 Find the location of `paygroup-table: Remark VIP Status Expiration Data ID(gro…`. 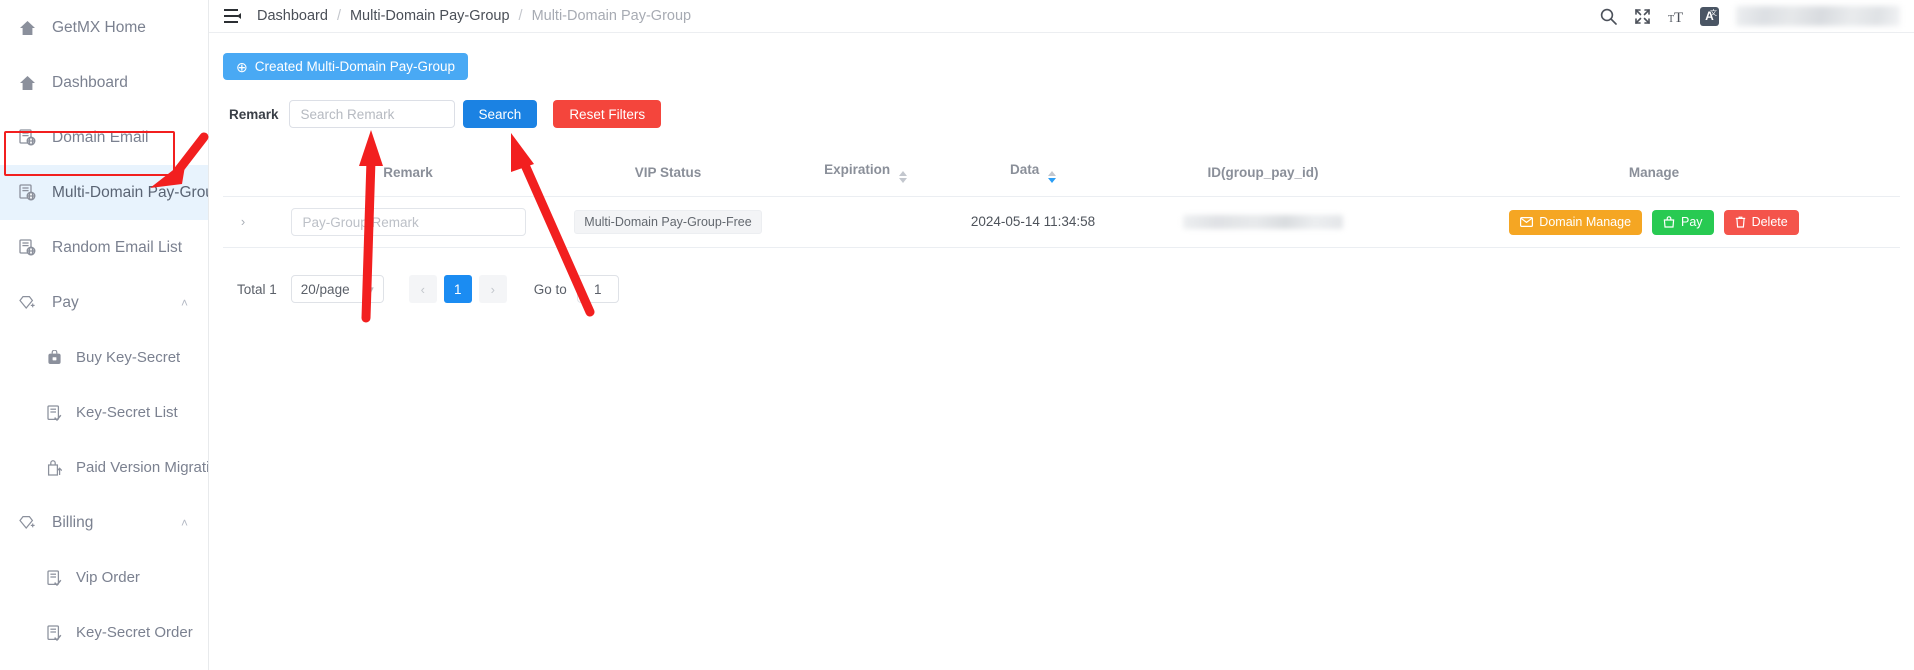

paygroup-table: Remark VIP Status Expiration Data ID(gro… is located at coordinates (1061, 200).